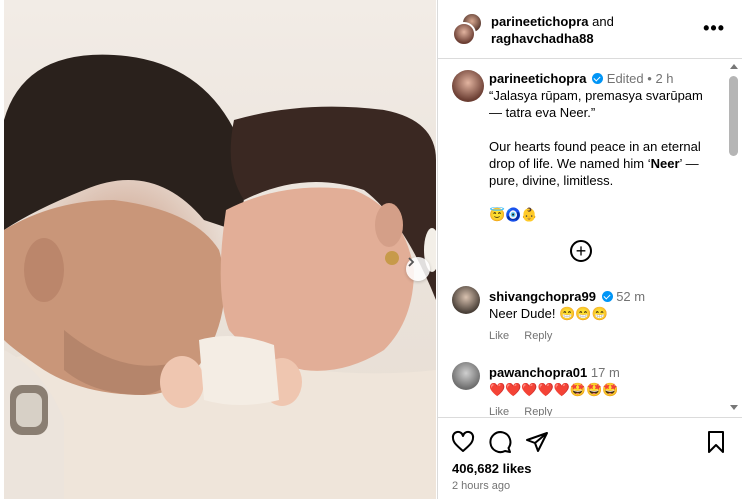 The image size is (742, 499). I want to click on comment-text: Neer Dude! 😁😁😁, so click(548, 313).